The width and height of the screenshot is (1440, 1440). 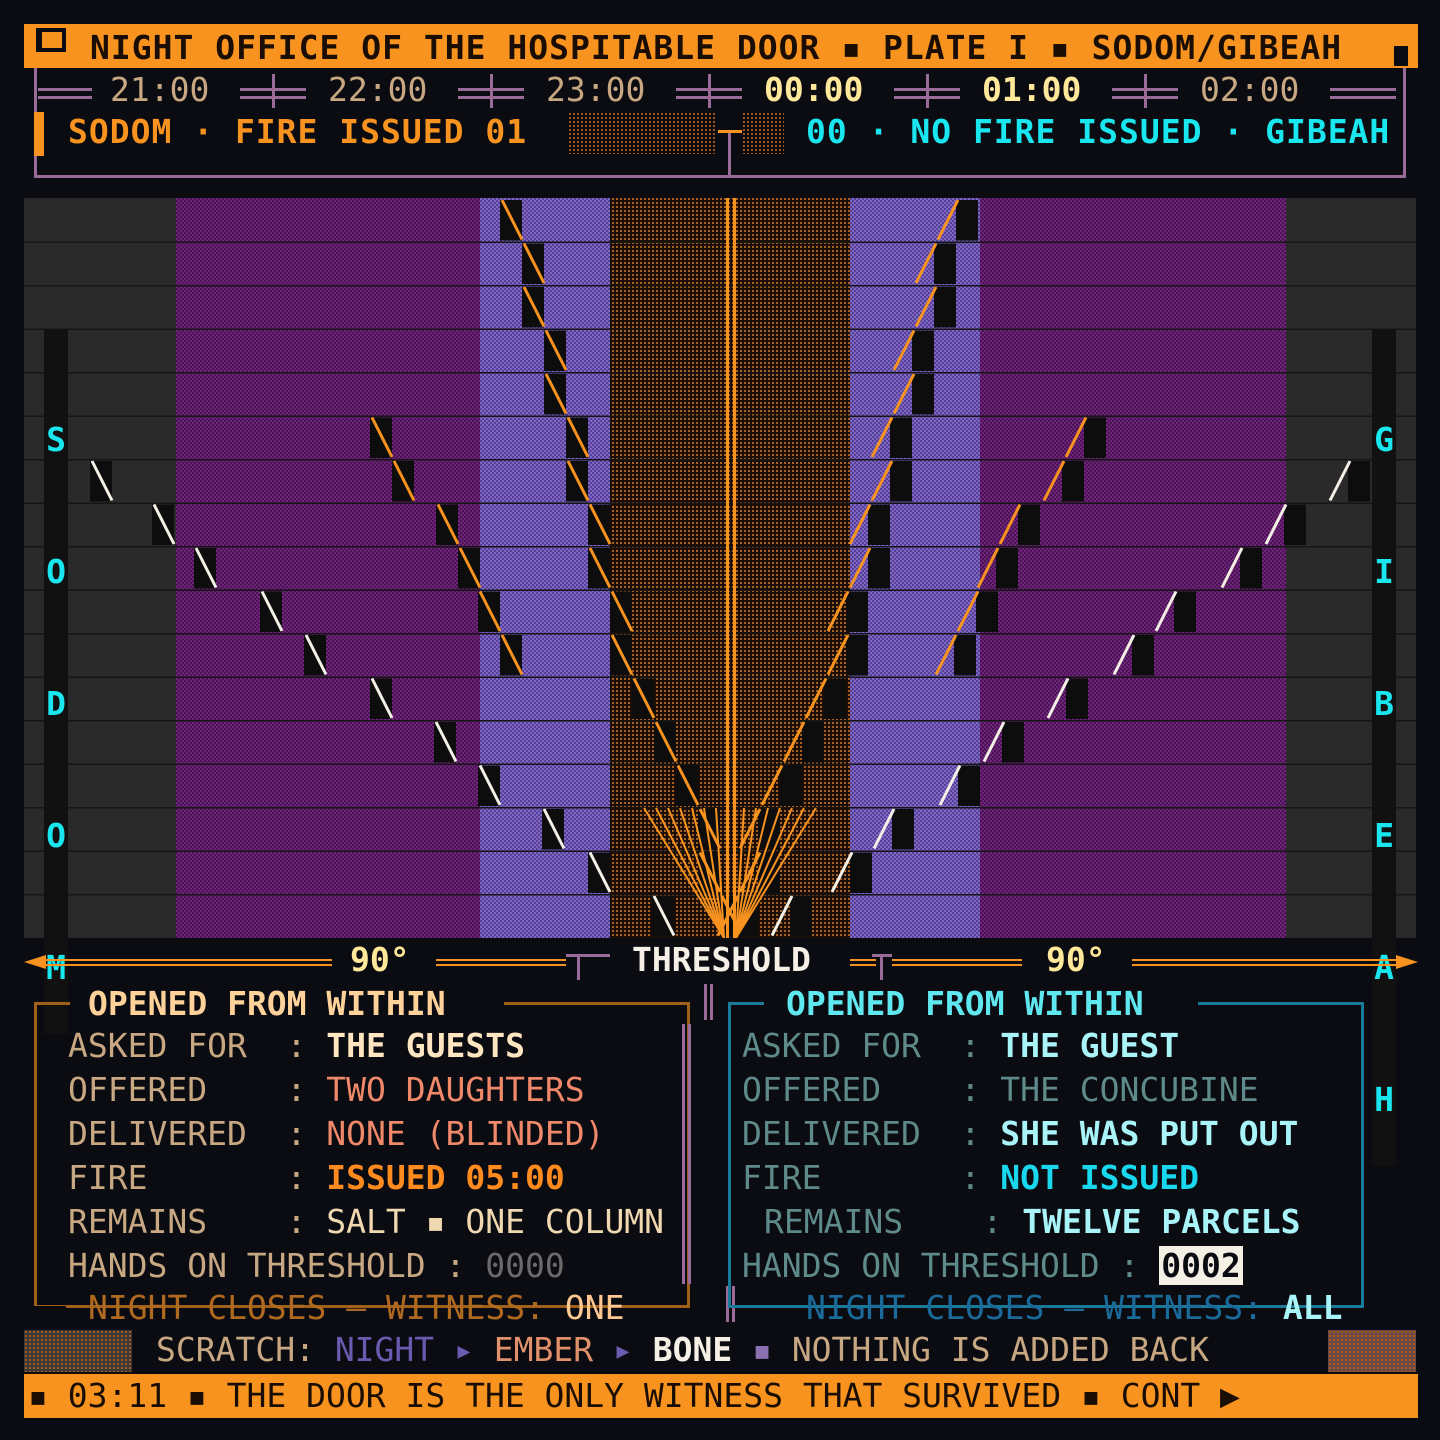 What do you see at coordinates (78, 1351) in the screenshot?
I see `left-noise-block` at bounding box center [78, 1351].